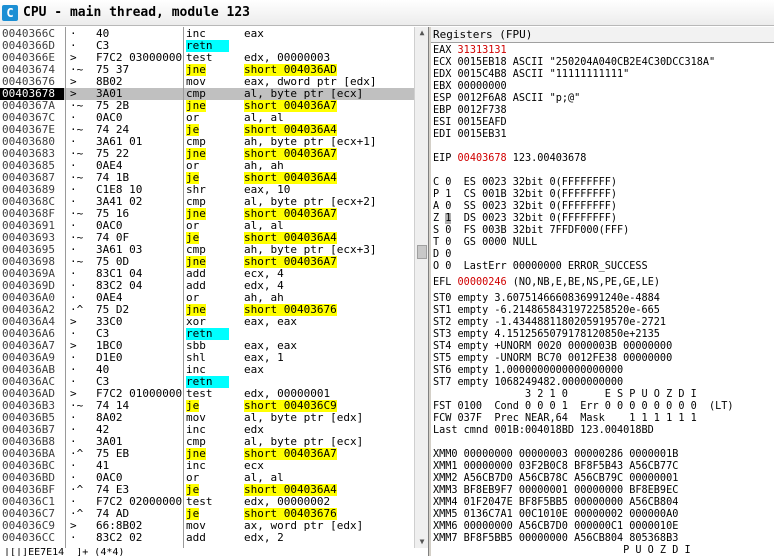  I want to click on disasm-row: 00403685 · 0AE4 or ah, ah, so click(207, 166).